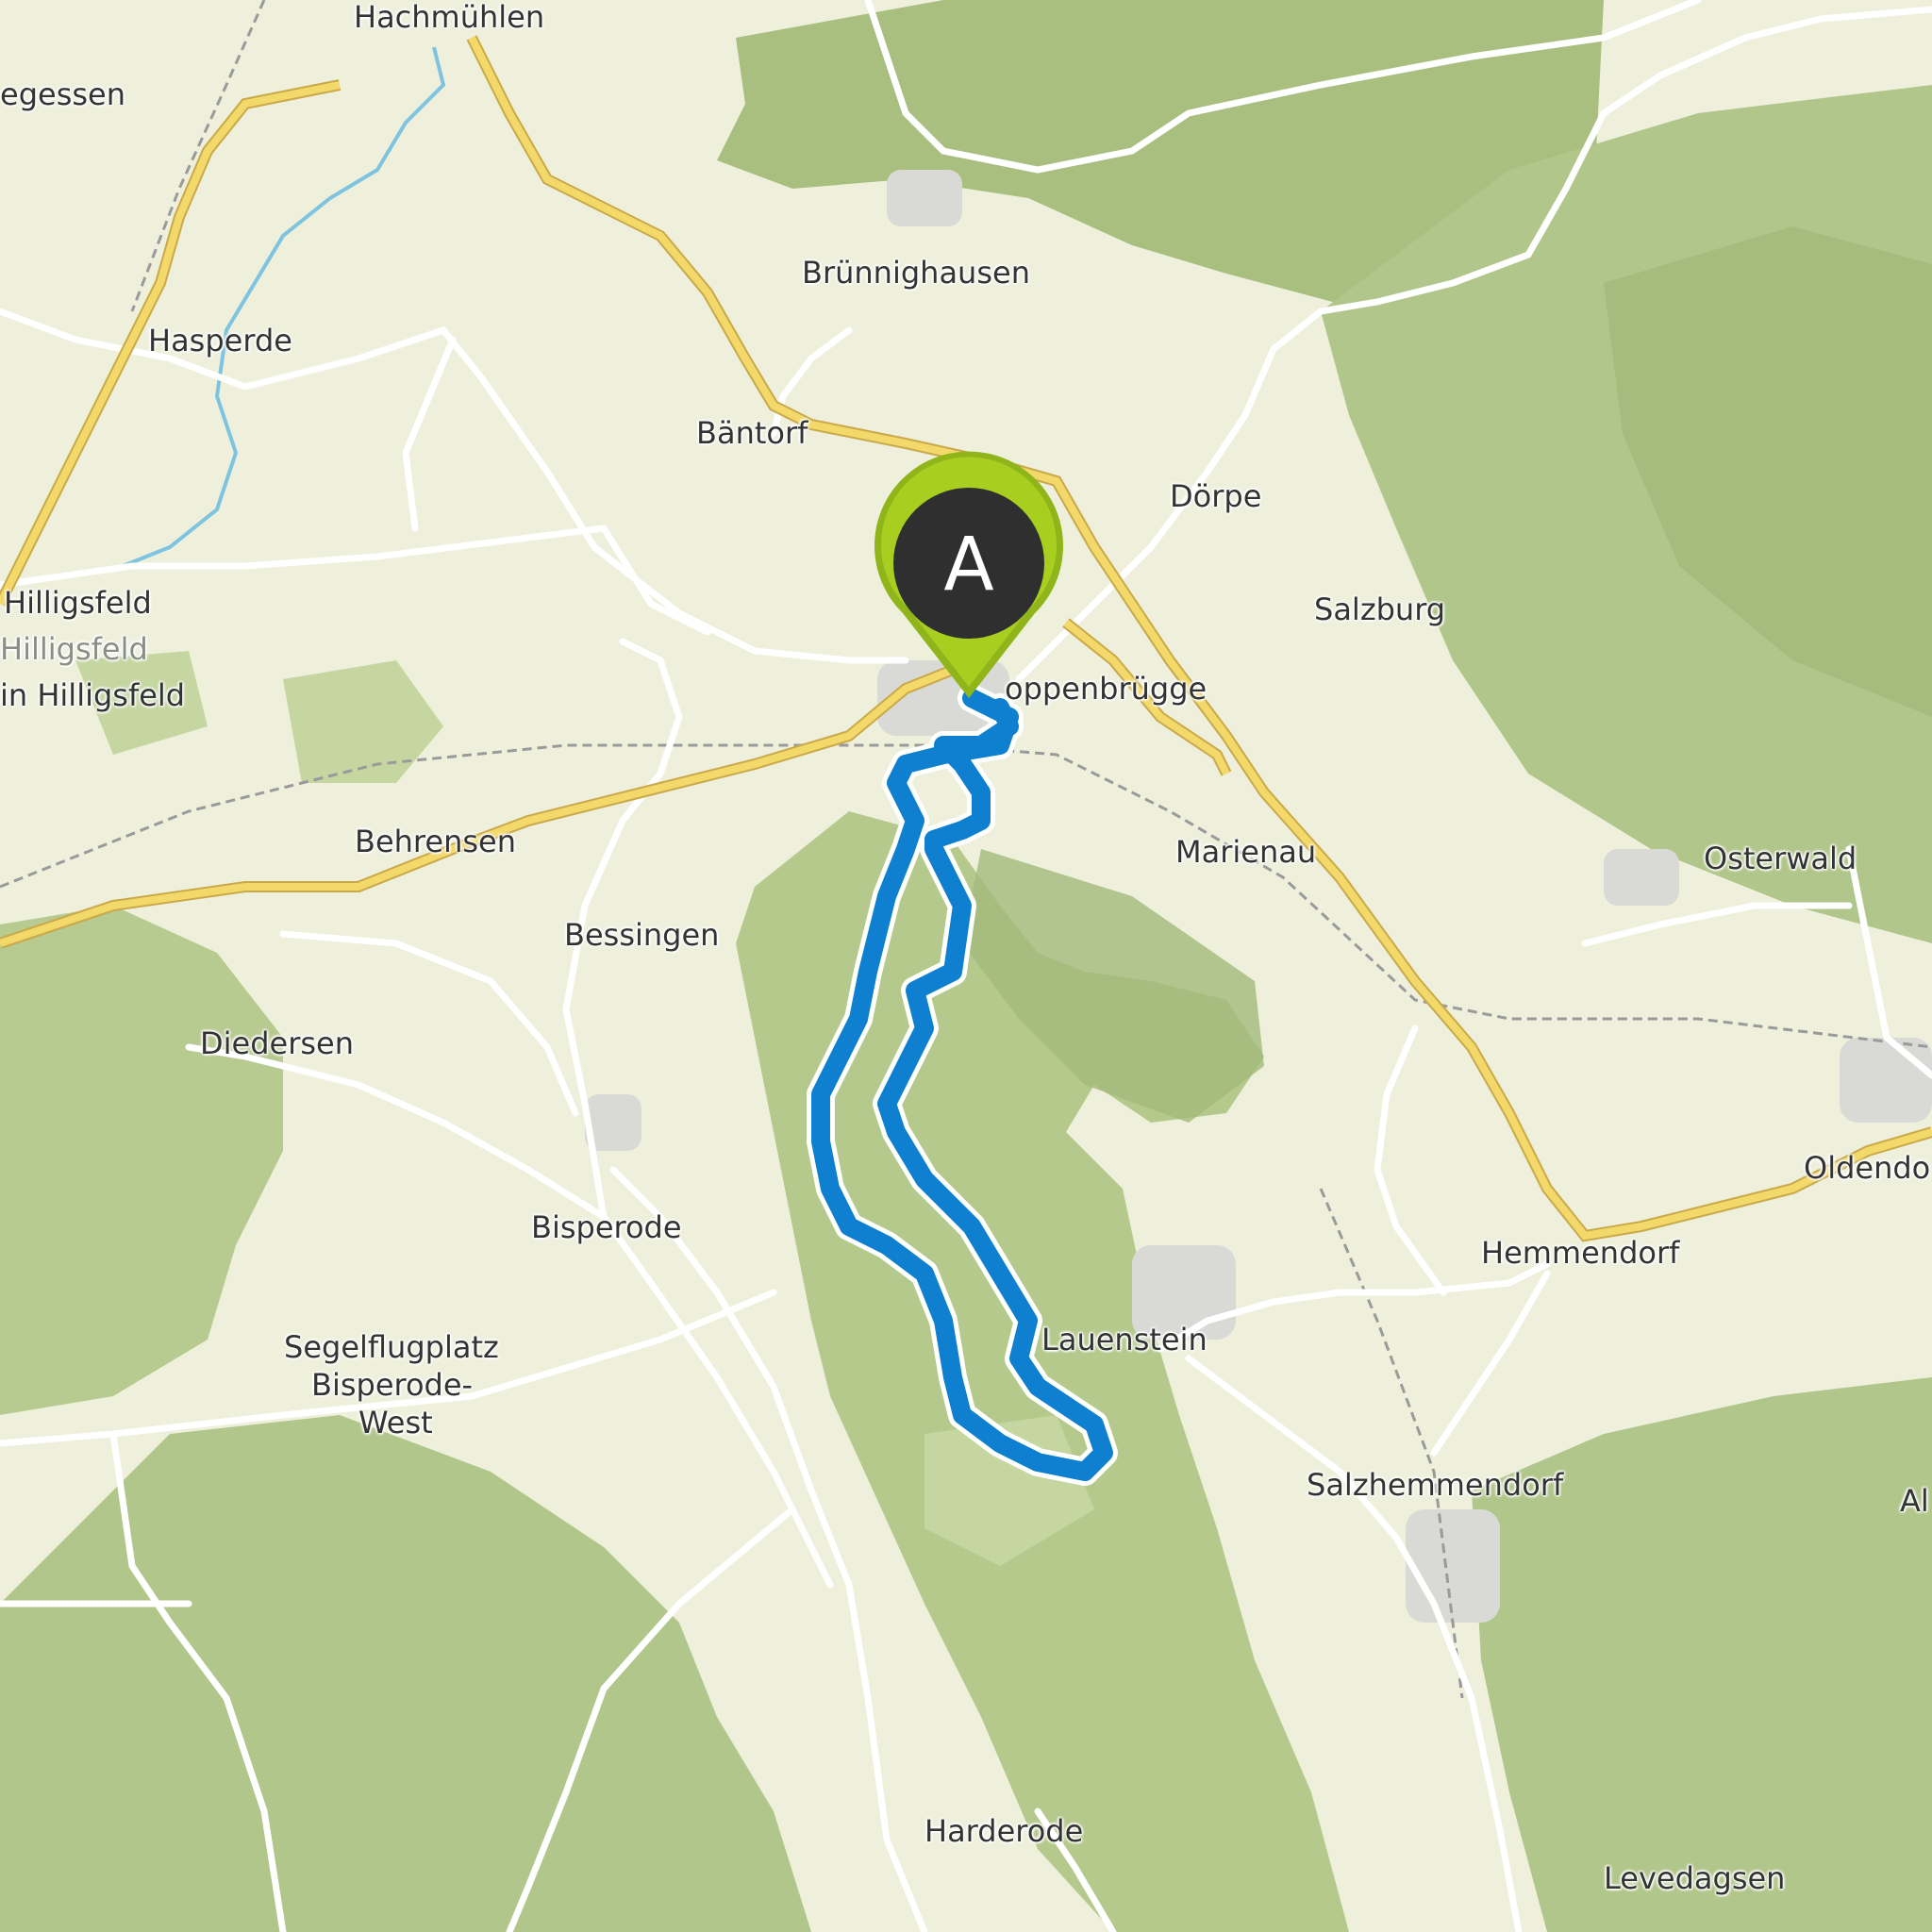 This screenshot has width=1932, height=1932. Describe the element at coordinates (1695, 1878) in the screenshot. I see `place-label-levedagsen: Levedagsen` at that location.